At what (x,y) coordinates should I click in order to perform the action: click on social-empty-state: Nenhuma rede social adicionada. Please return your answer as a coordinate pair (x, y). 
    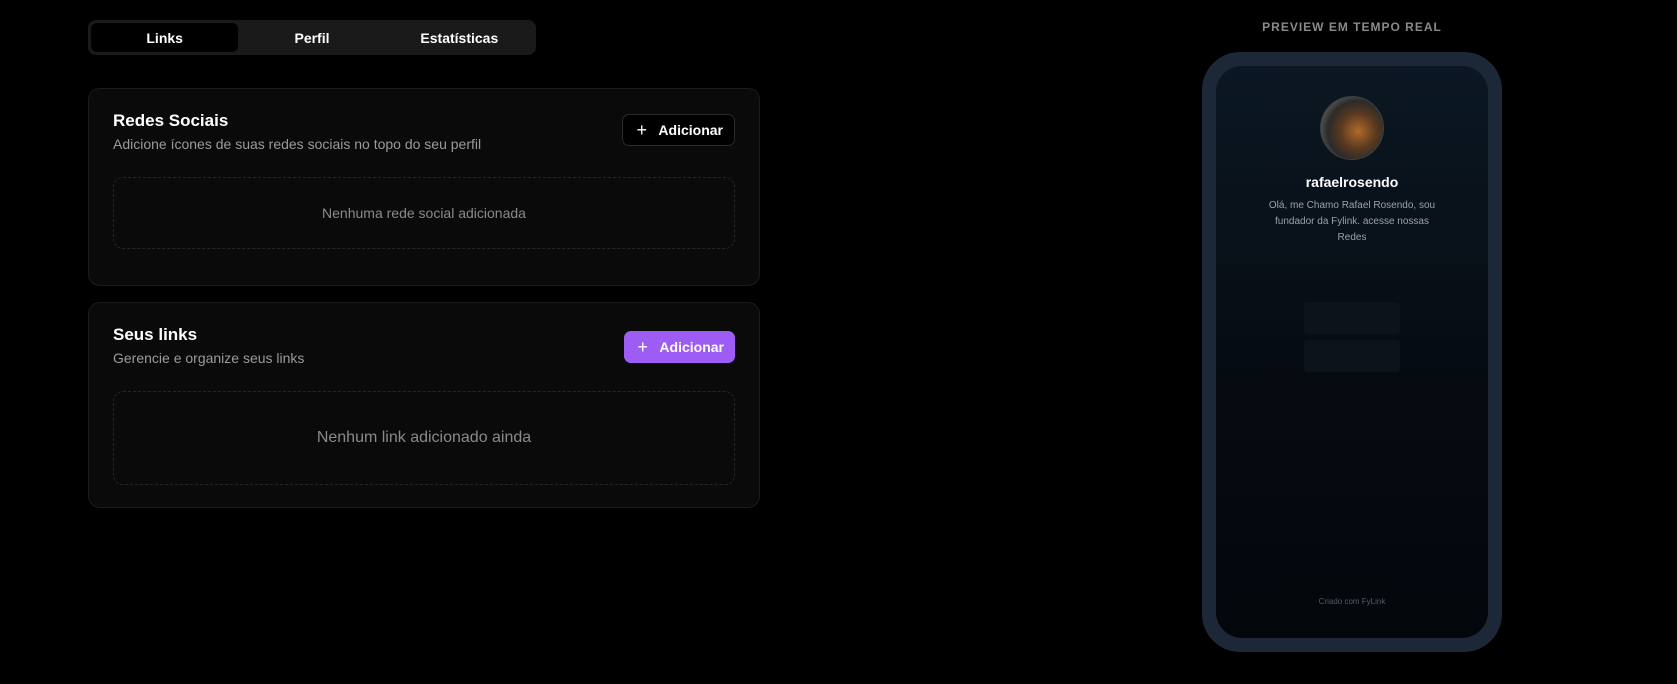
    Looking at the image, I should click on (424, 213).